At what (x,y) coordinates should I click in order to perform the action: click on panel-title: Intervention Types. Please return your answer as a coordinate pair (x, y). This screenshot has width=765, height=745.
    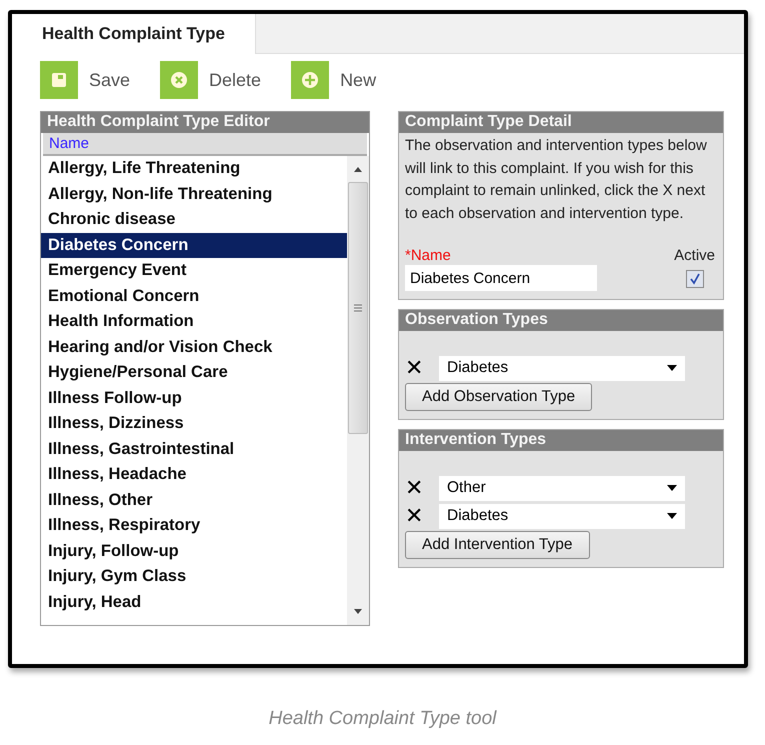
    Looking at the image, I should click on (561, 440).